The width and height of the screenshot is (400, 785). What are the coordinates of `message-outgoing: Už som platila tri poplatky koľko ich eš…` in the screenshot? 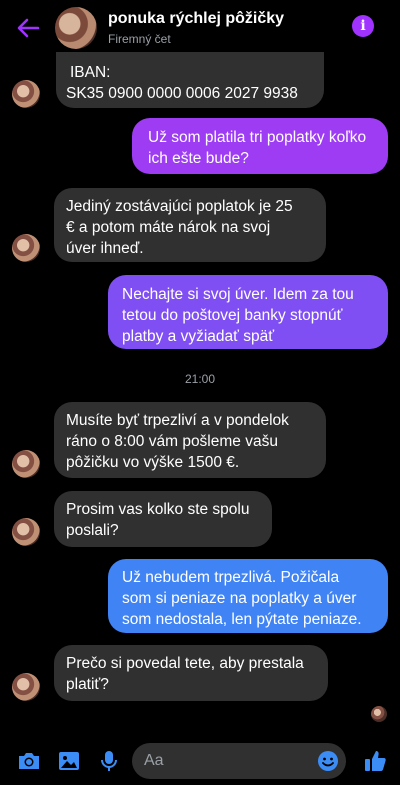 It's located at (260, 146).